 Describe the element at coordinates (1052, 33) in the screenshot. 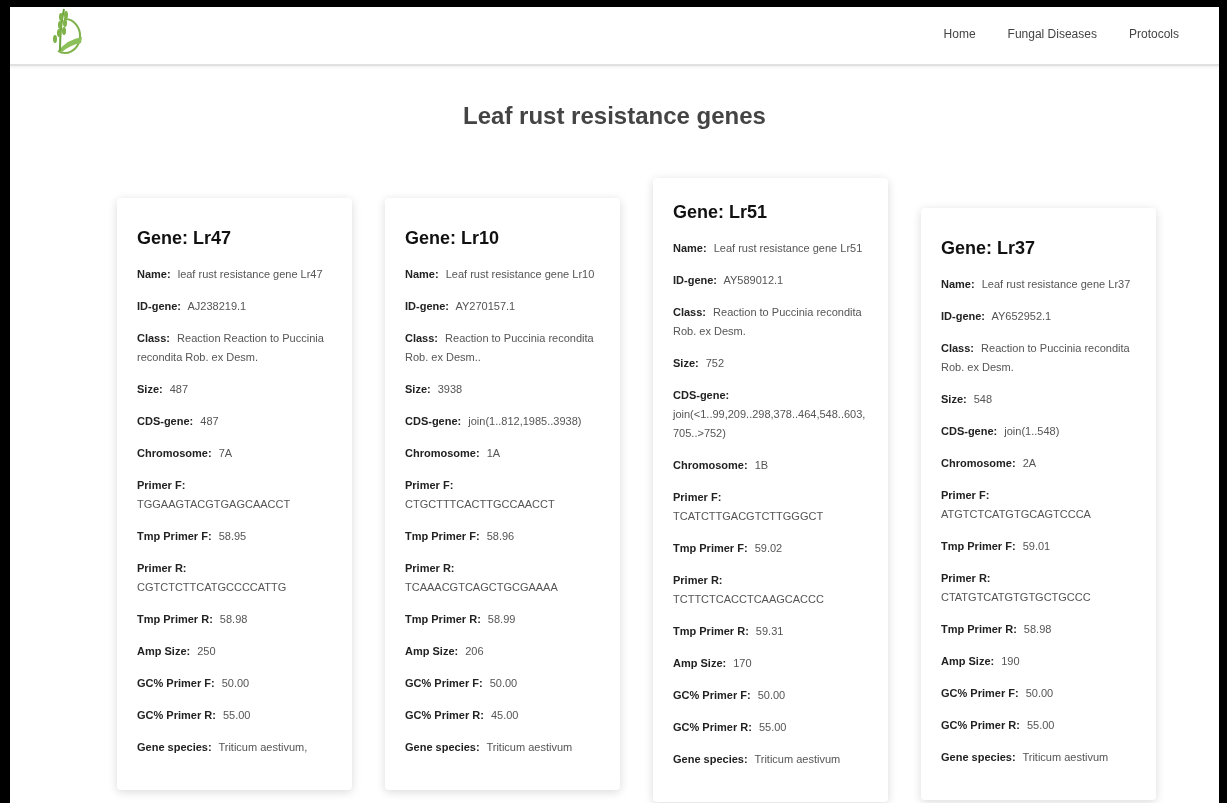

I see `nav-link: Fungal Diseases` at that location.